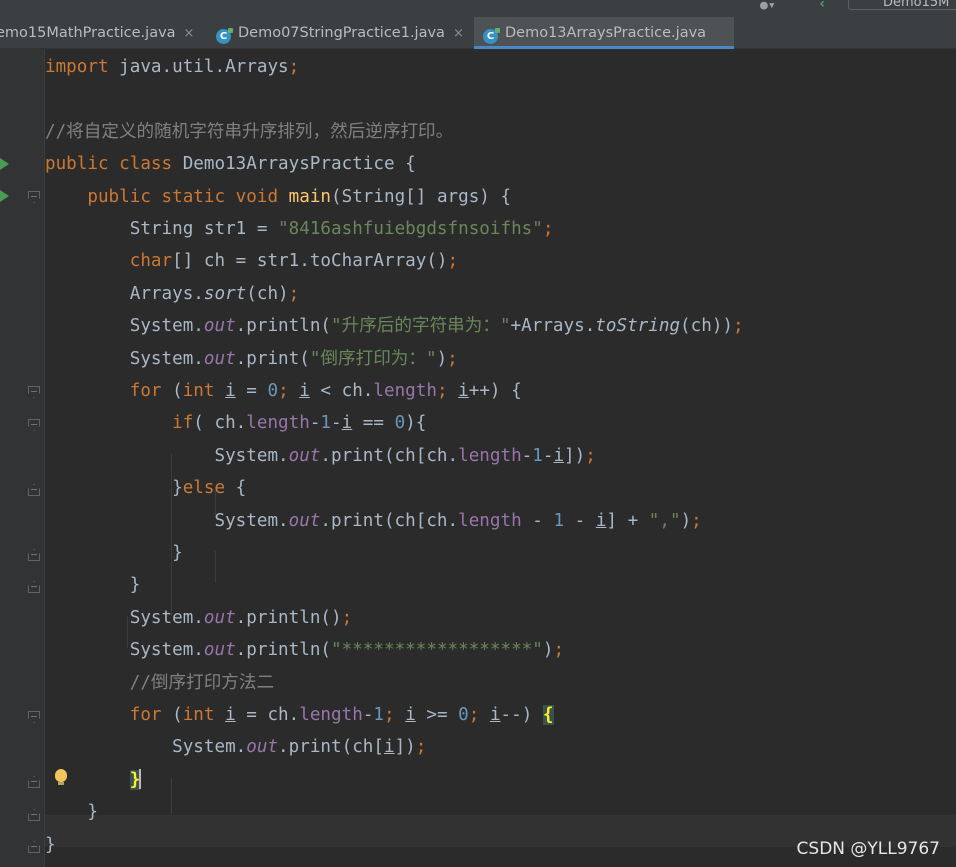 This screenshot has height=867, width=956. Describe the element at coordinates (251, 261) in the screenshot. I see `code-line: char[] ch = str1.toCharArray();` at that location.